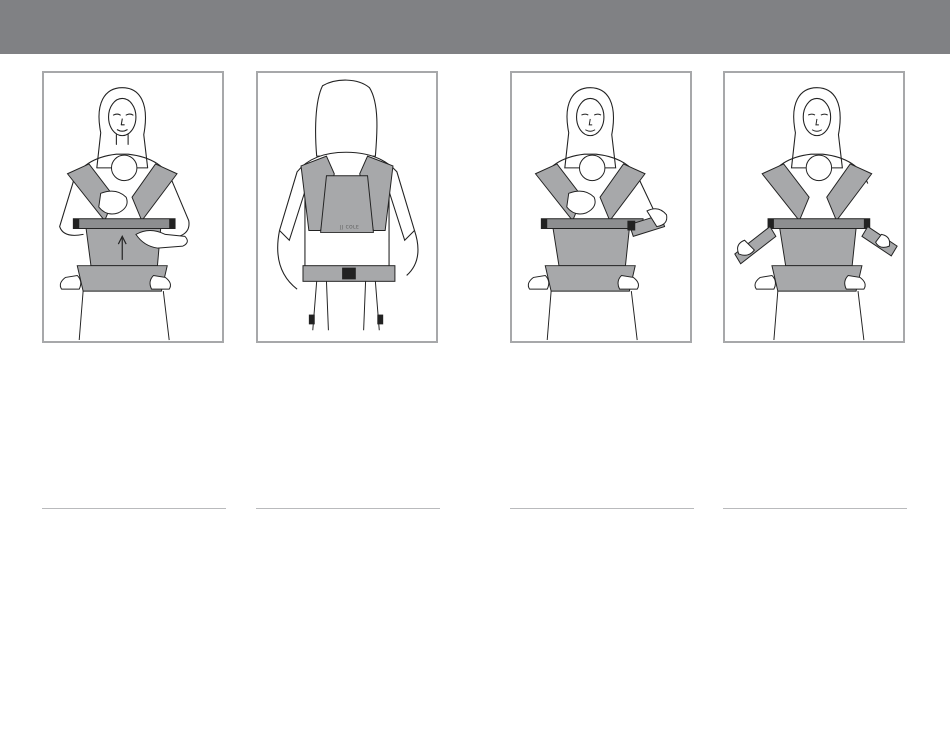 The height and width of the screenshot is (732, 950). I want to click on step-1-divider, so click(134, 508).